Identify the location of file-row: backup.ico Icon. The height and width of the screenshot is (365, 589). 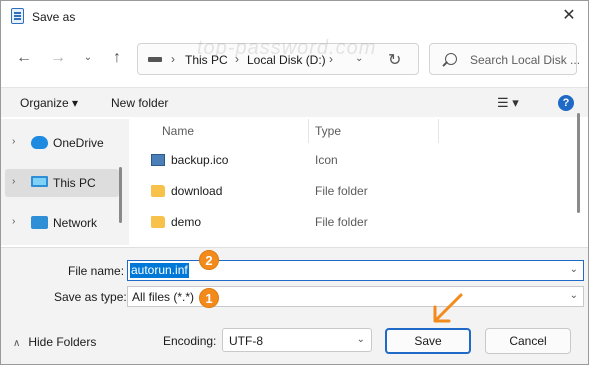
(349, 162).